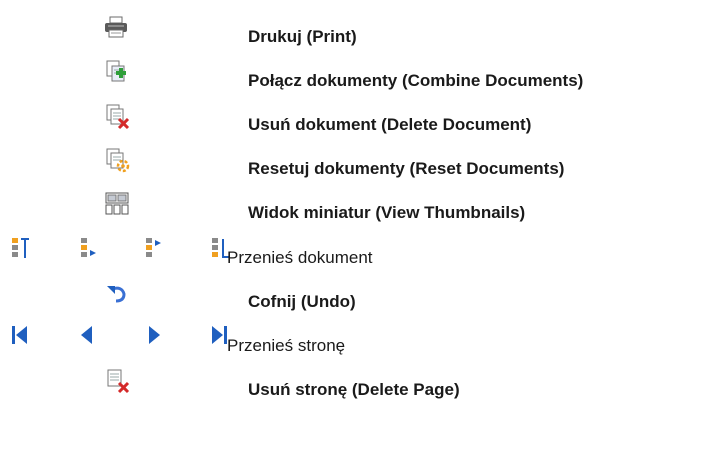 This screenshot has height=465, width=727. What do you see at coordinates (87, 337) in the screenshot?
I see `previous-page-icon` at bounding box center [87, 337].